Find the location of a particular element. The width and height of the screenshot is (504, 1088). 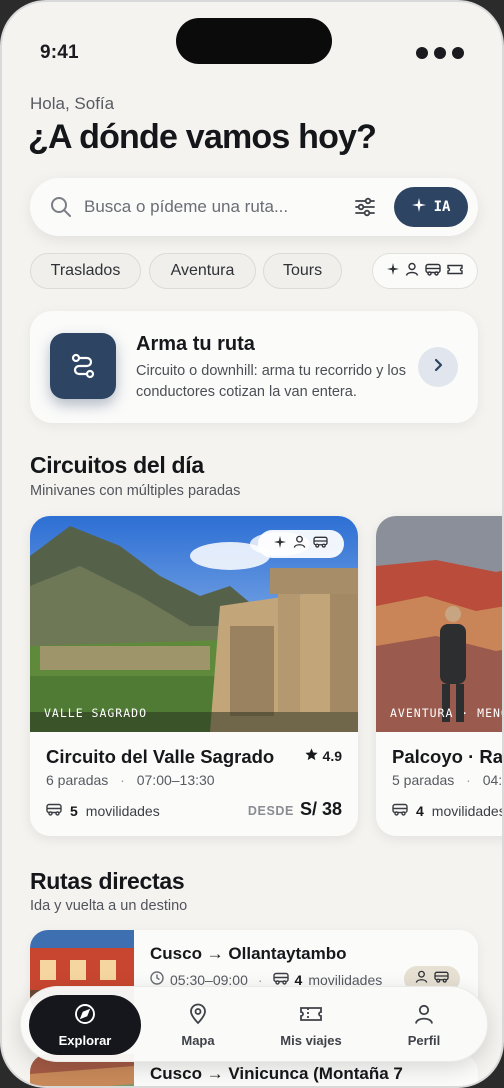

tab-perfil: Perfil is located at coordinates (424, 1025).